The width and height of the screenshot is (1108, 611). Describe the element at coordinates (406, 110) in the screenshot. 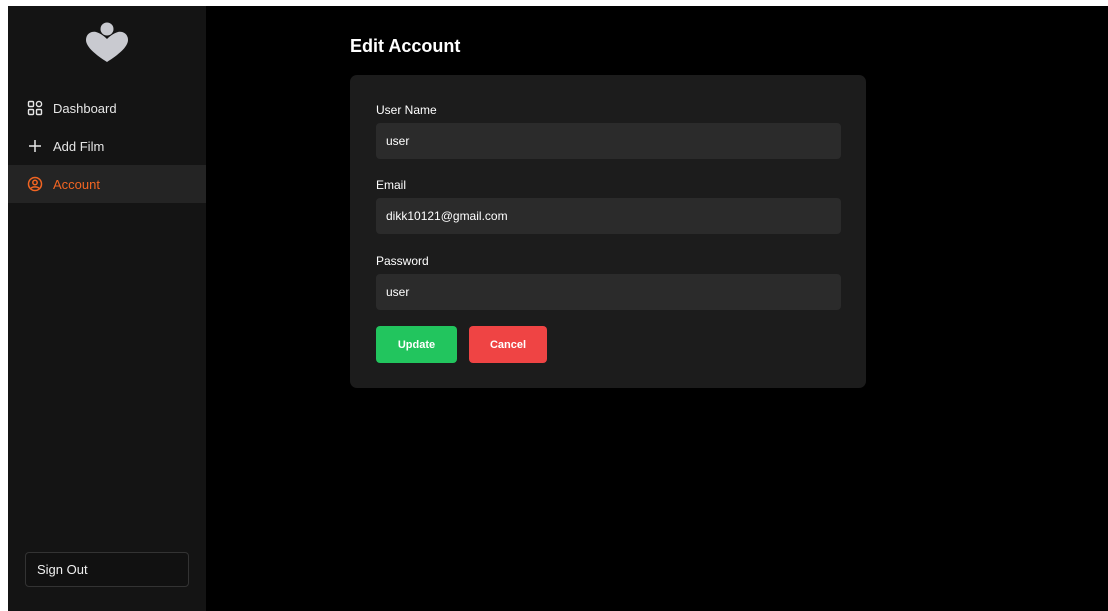

I see `username-label: User Name` at that location.